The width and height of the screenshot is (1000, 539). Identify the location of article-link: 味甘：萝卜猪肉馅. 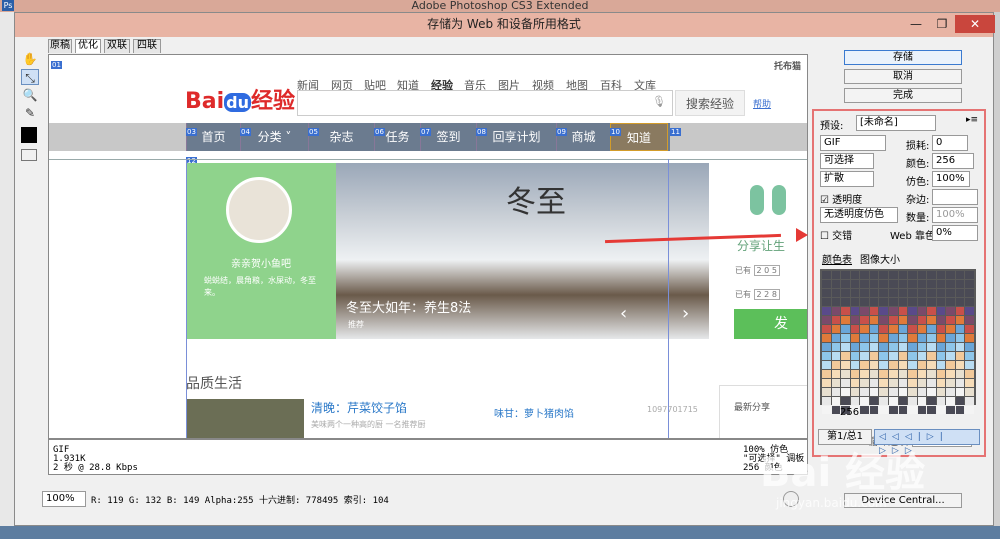
(534, 412).